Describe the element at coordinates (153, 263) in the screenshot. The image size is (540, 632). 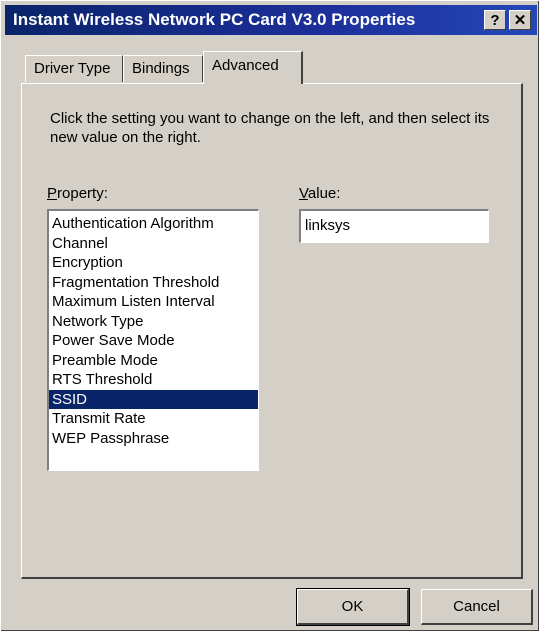
I see `property-item-encryption: Encryption` at that location.